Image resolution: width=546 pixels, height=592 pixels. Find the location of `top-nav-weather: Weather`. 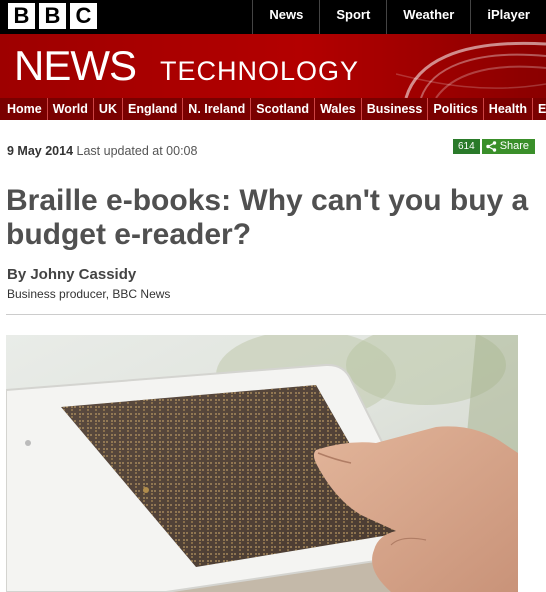

top-nav-weather: Weather is located at coordinates (428, 17).